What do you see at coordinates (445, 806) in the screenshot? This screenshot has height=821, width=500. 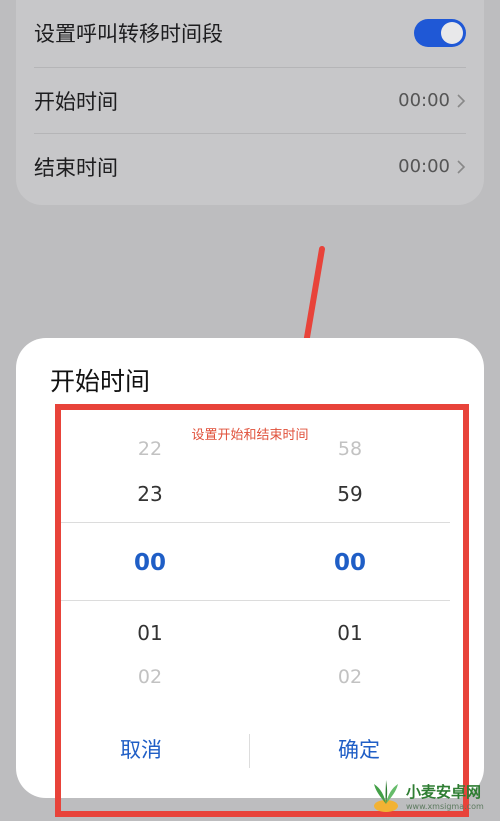 I see `watermark-sub: www.xmsigma.com` at bounding box center [445, 806].